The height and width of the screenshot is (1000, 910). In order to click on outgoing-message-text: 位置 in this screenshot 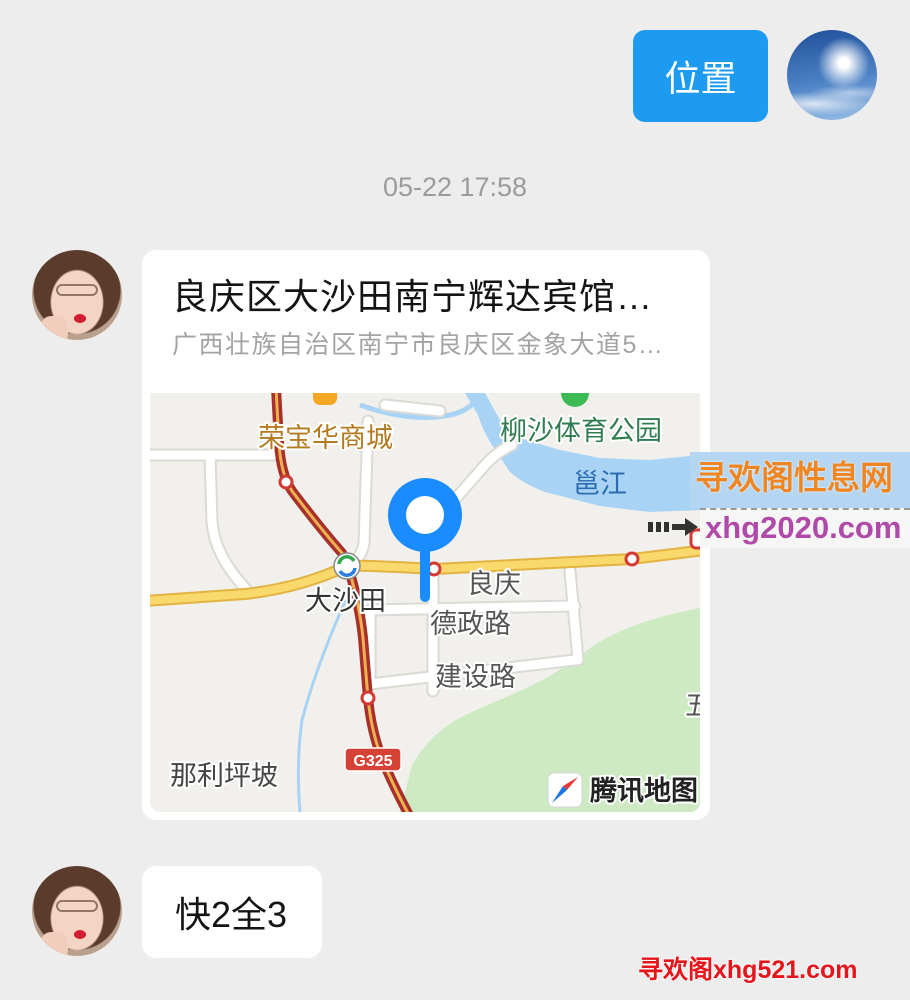, I will do `click(700, 78)`.